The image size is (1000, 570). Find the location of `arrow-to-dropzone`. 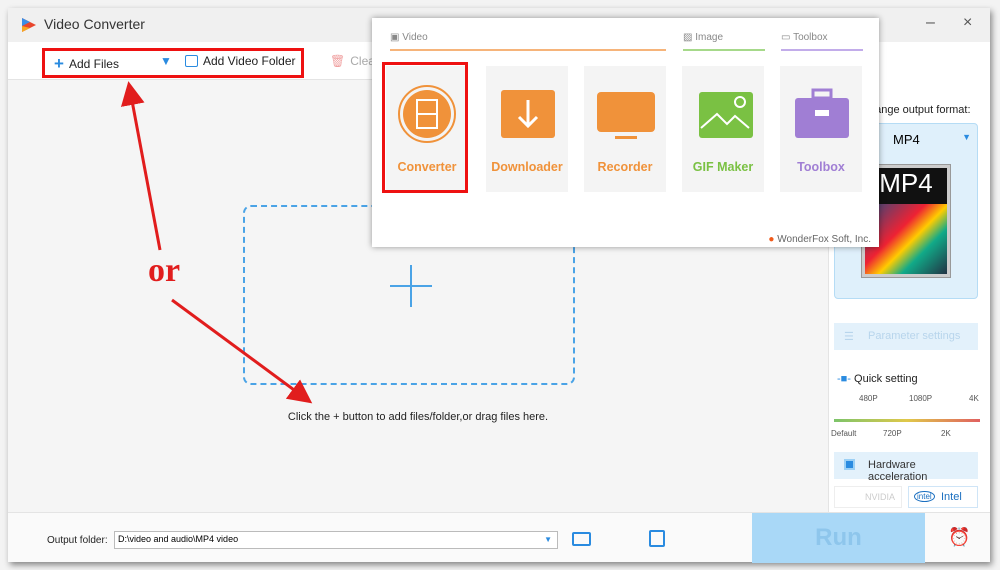

arrow-to-dropzone is located at coordinates (242, 351).